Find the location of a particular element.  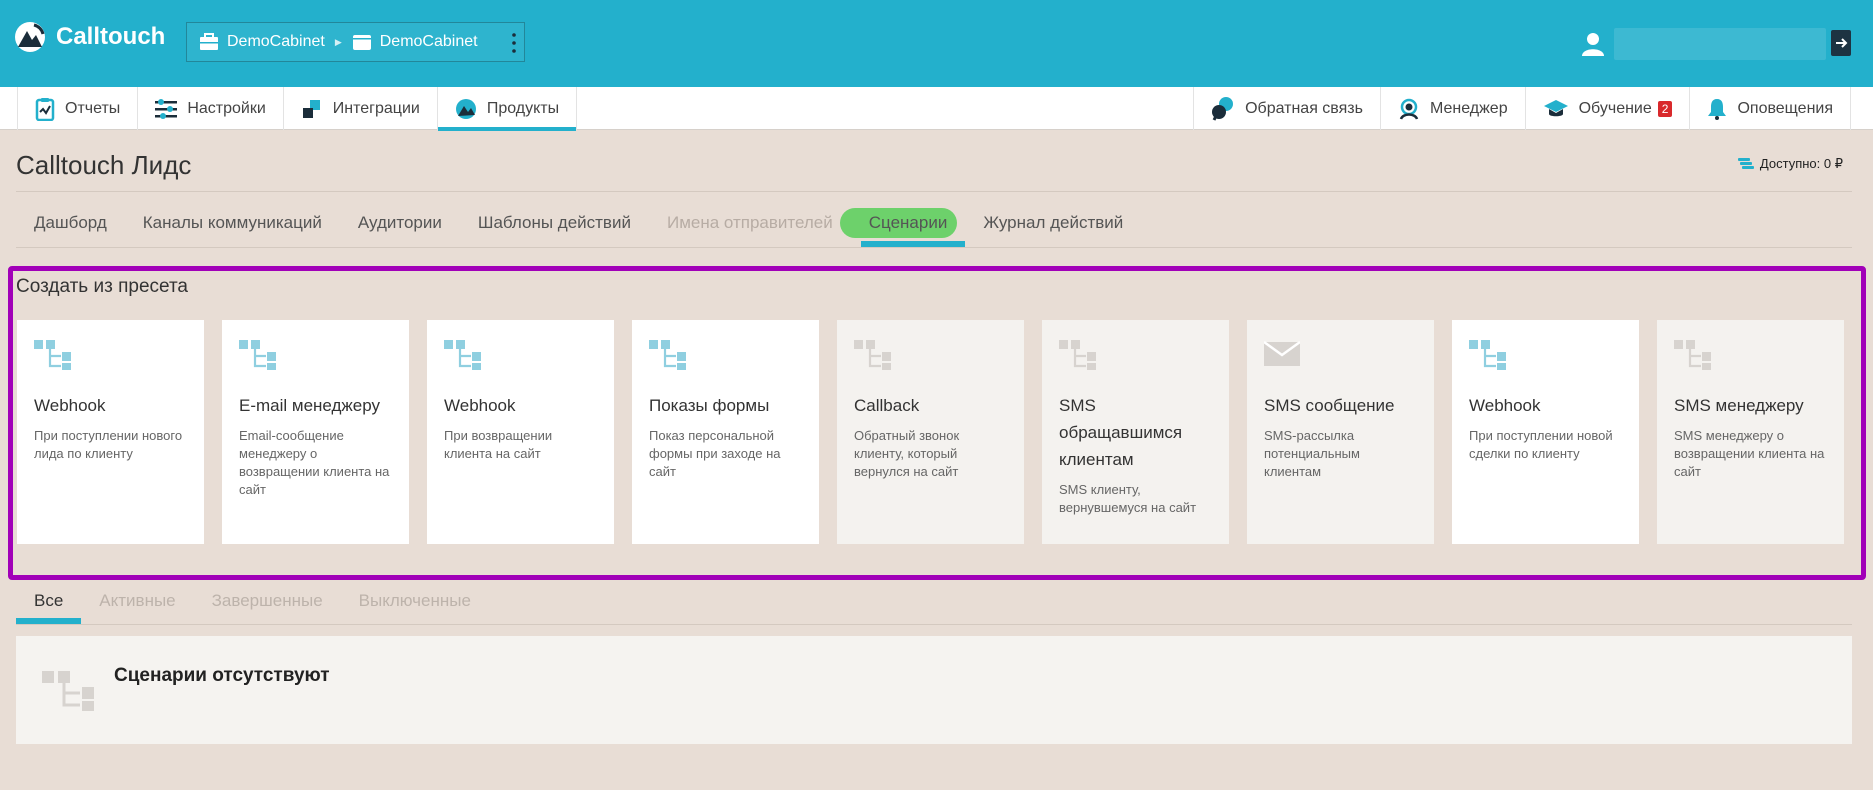

logout-button is located at coordinates (1841, 43).